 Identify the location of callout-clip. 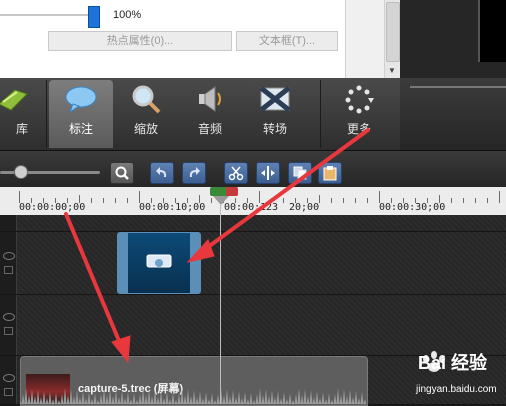
(159, 263).